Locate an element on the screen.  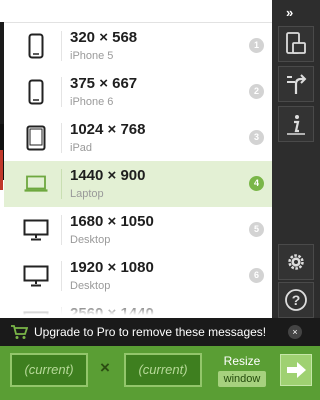
list-fade is located at coordinates (138, 308).